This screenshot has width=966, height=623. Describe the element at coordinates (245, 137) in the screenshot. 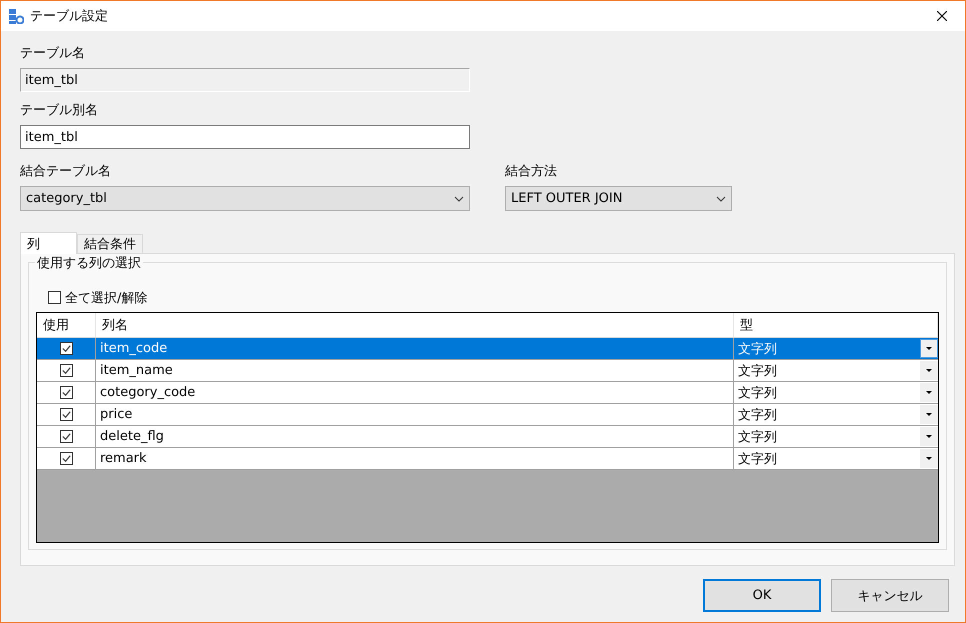

I see `input-field: item_tbl` at that location.